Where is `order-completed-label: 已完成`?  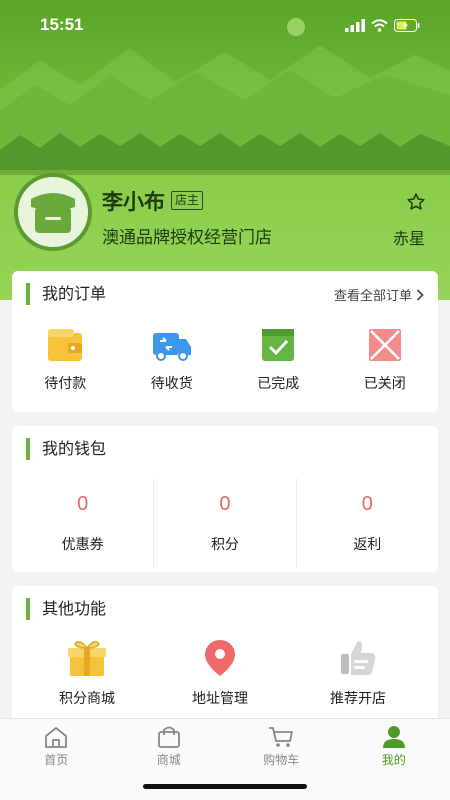 order-completed-label: 已完成 is located at coordinates (278, 384).